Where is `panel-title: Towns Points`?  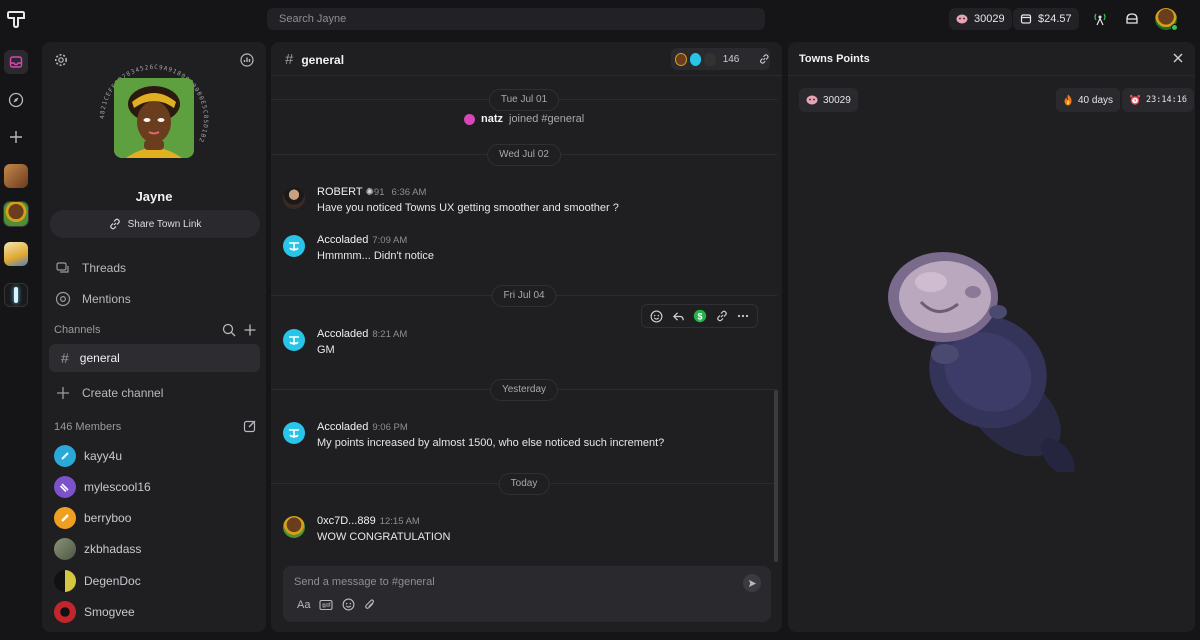
panel-title: Towns Points is located at coordinates (834, 59).